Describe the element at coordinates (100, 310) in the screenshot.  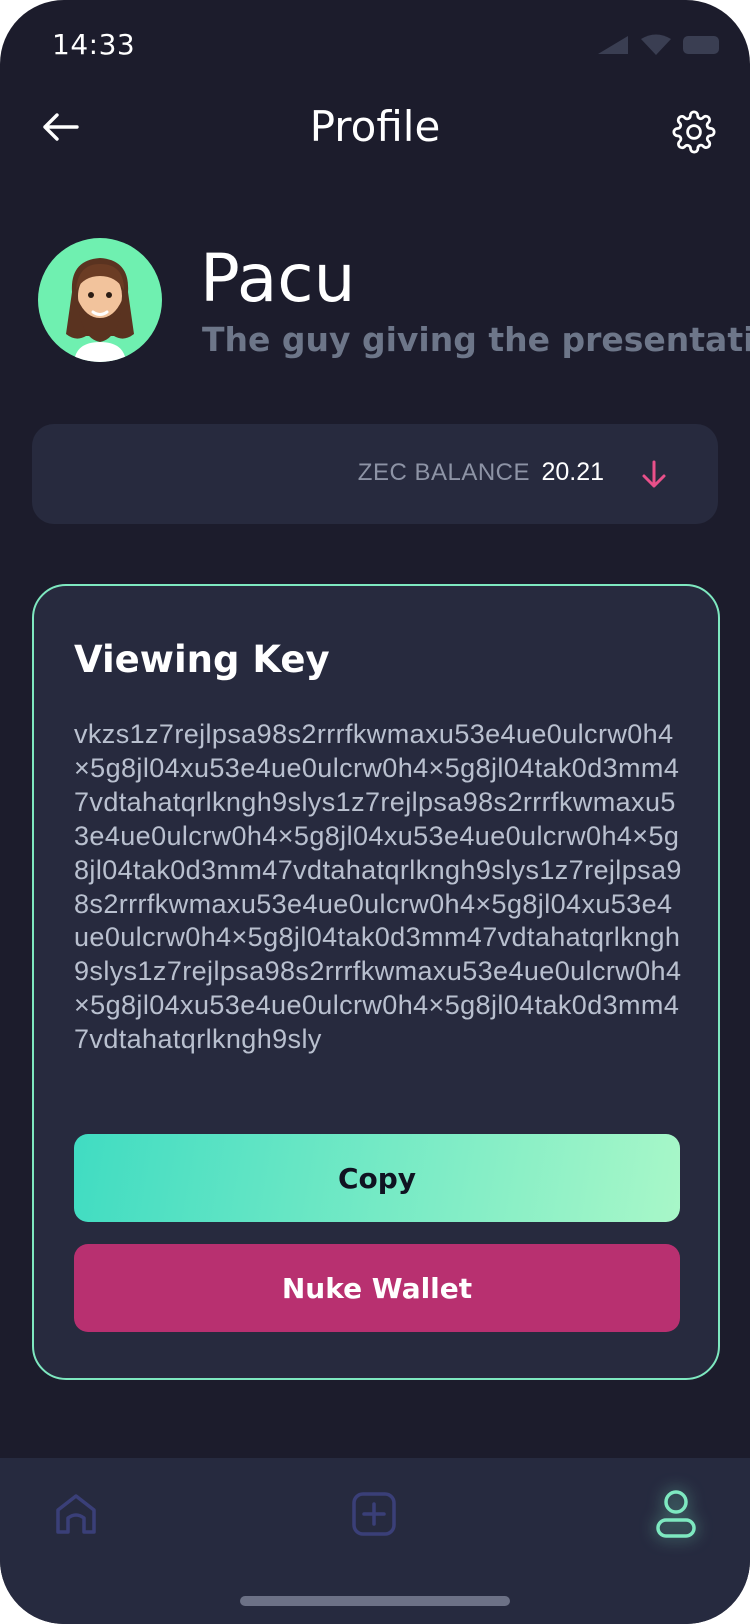
I see `memoji-avatar-icon` at that location.